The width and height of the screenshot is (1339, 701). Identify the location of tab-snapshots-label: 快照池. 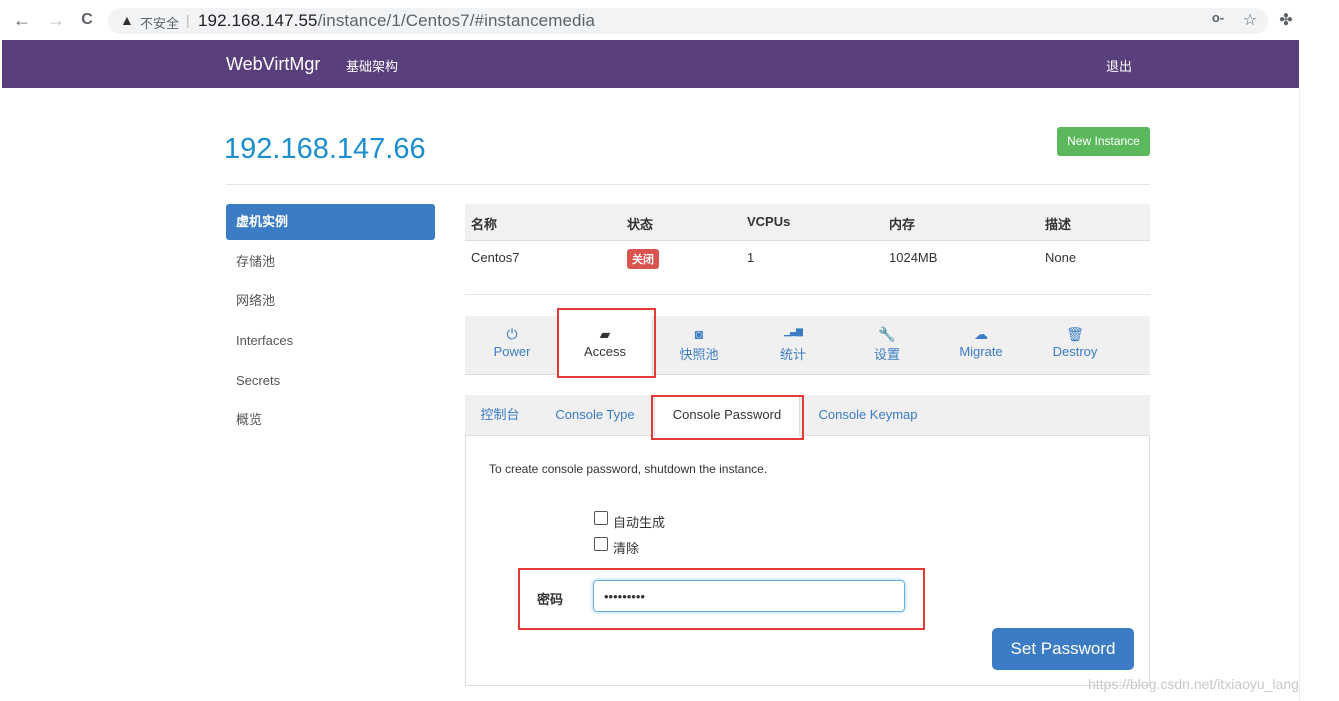
(699, 354).